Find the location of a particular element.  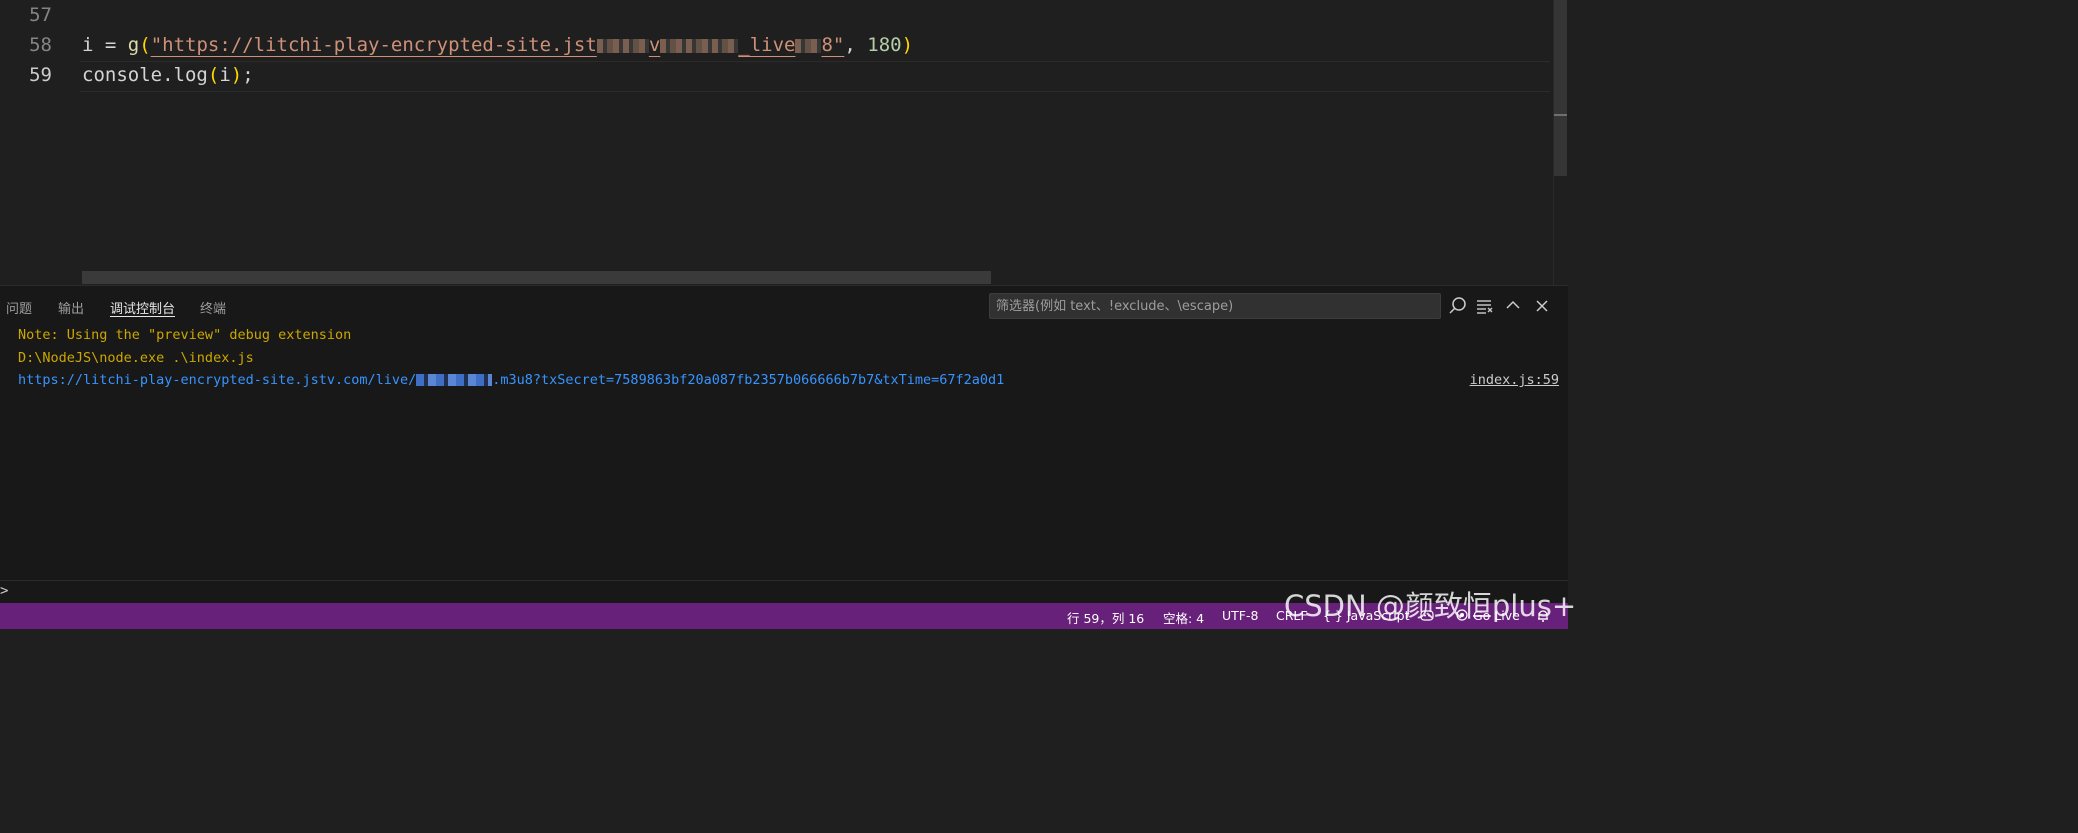

close-icon is located at coordinates (1542, 306).